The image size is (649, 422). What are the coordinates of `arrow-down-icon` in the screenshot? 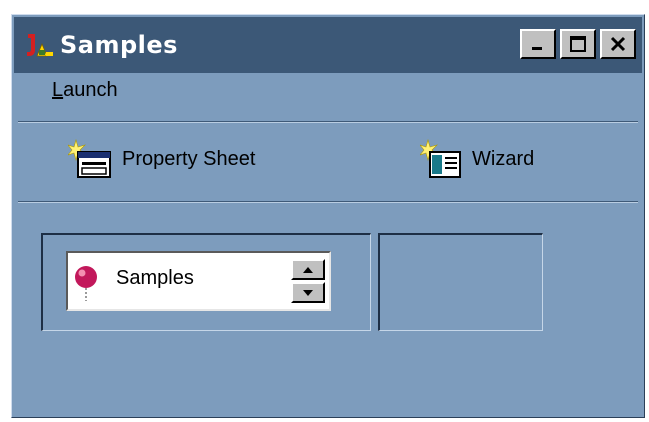 It's located at (308, 292).